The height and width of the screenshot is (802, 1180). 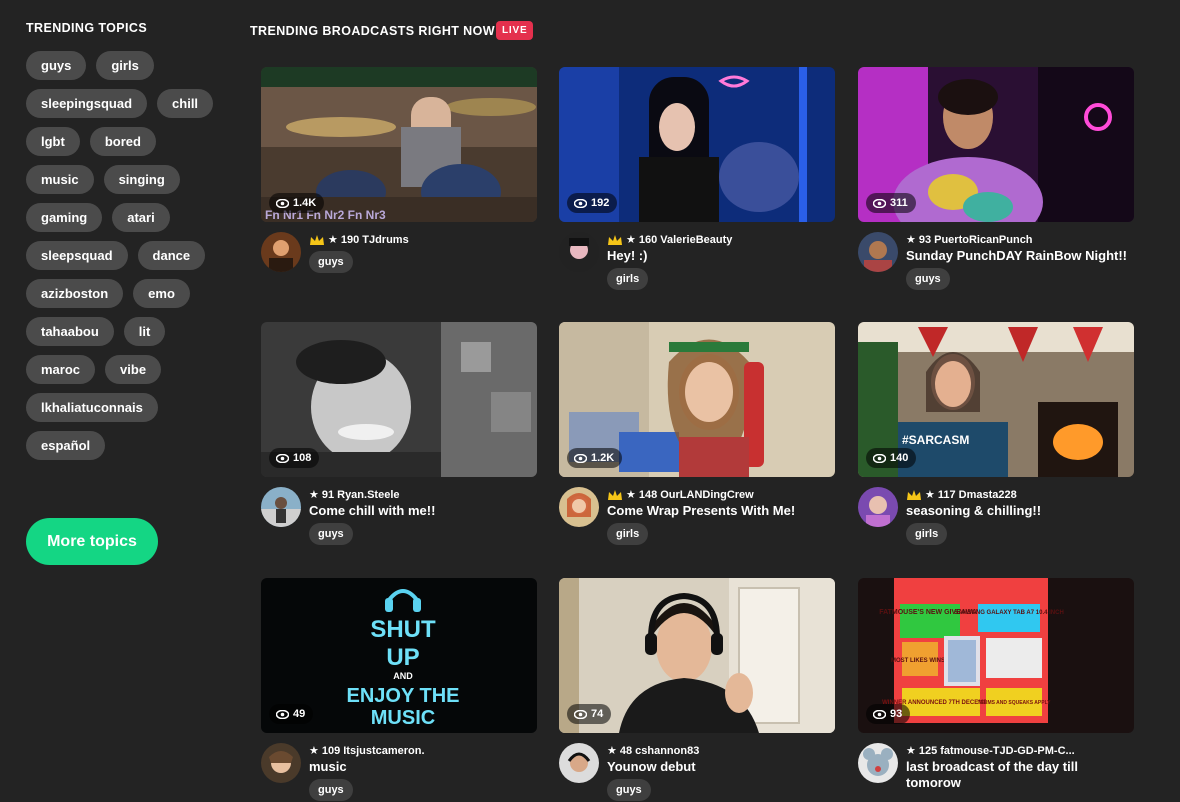 I want to click on topic-pill: emo, so click(x=161, y=293).